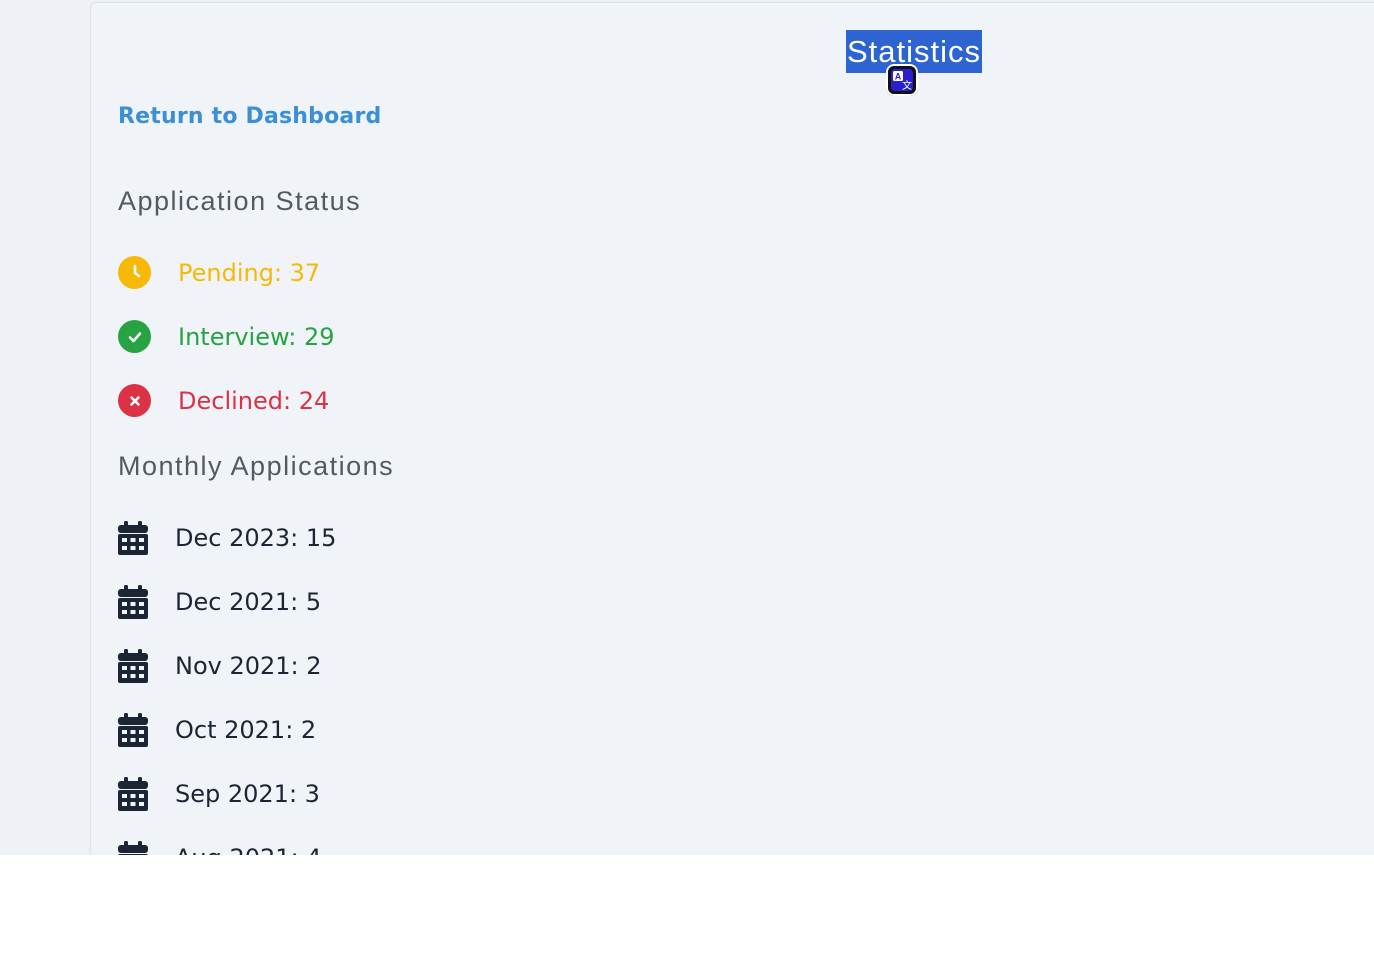  What do you see at coordinates (898, 77) in the screenshot?
I see `svg-text: A` at bounding box center [898, 77].